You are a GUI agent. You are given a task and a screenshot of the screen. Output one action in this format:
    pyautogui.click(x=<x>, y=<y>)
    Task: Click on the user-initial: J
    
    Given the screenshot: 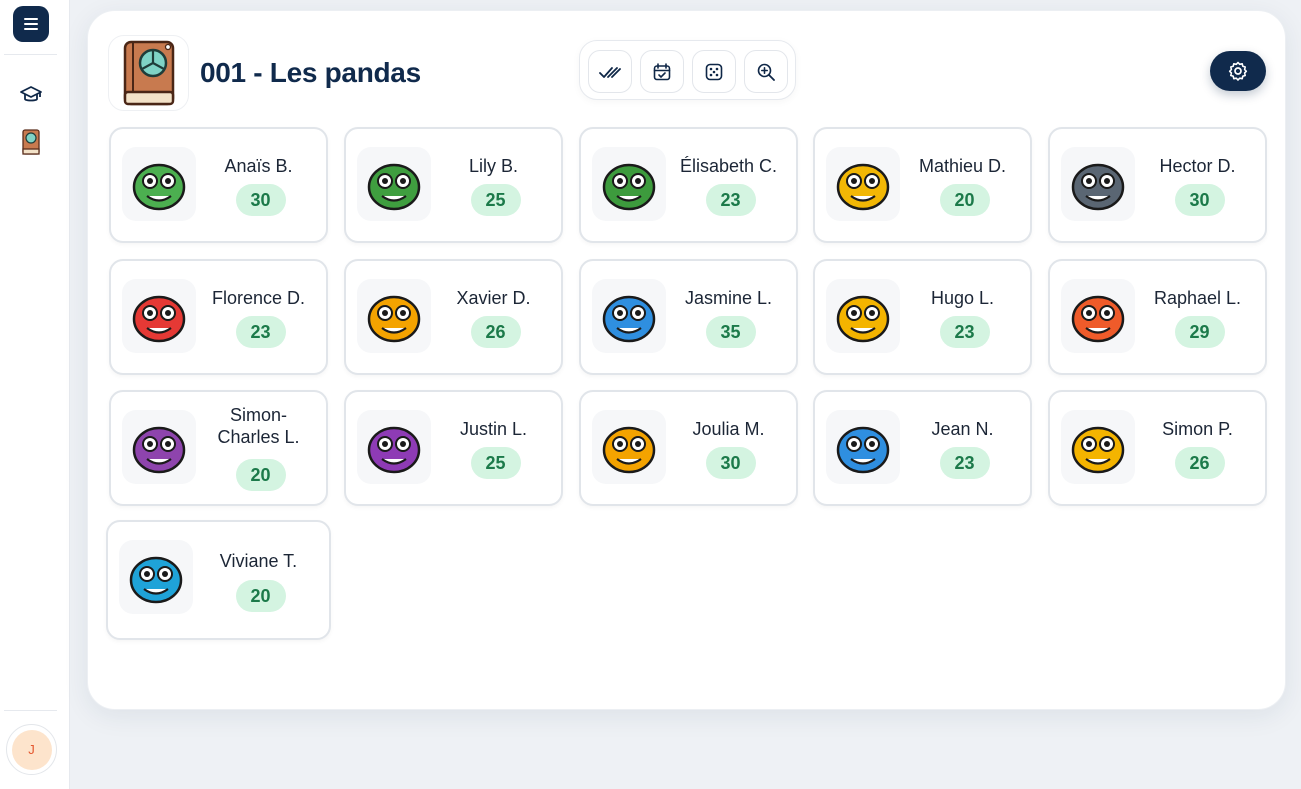 What is the action you would take?
    pyautogui.click(x=31, y=749)
    